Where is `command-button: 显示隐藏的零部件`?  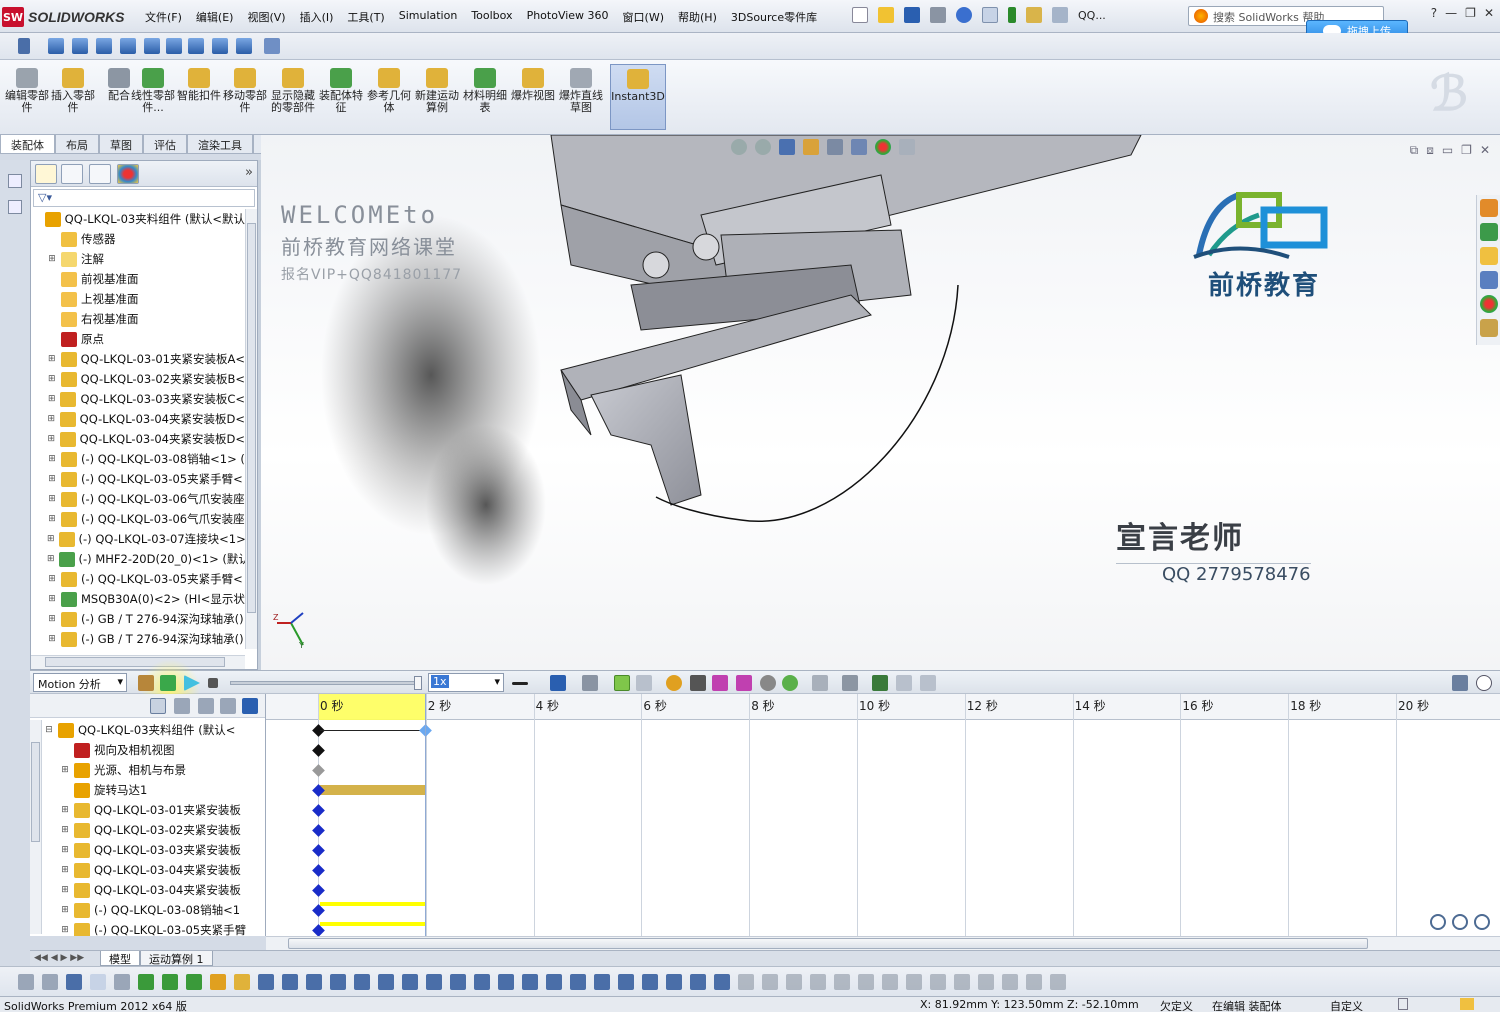
command-button: 显示隐藏的零部件 is located at coordinates (293, 91).